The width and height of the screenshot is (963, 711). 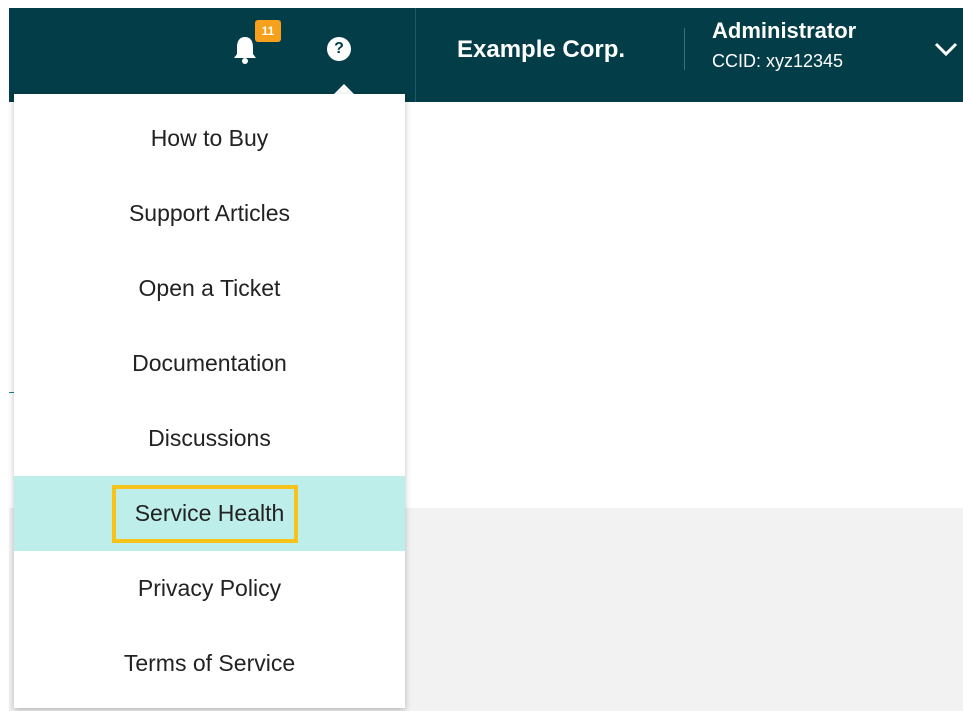 I want to click on help-icon: ?, so click(x=339, y=48).